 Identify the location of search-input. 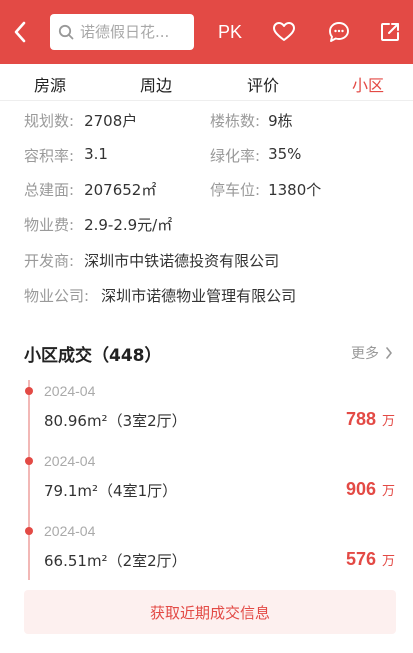
(136, 32).